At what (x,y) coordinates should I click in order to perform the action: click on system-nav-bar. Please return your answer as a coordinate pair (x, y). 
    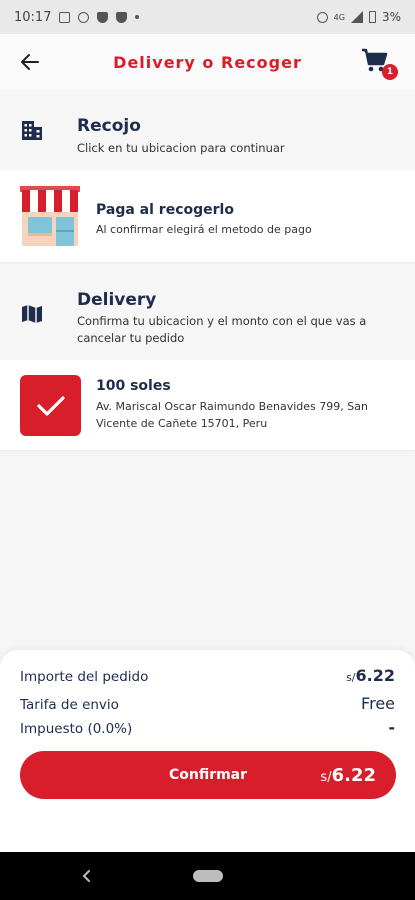
    Looking at the image, I should click on (207, 876).